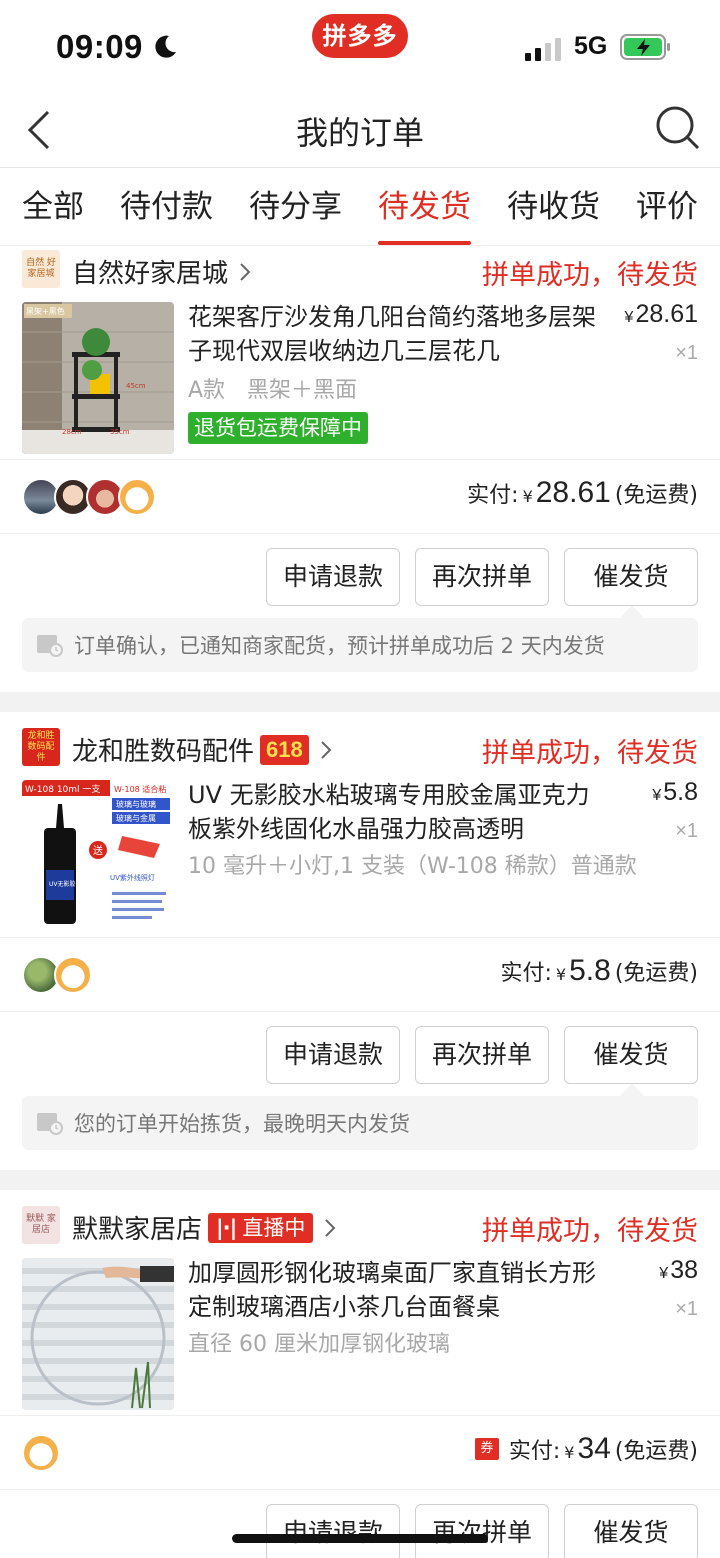  I want to click on network-label: 5G, so click(591, 46).